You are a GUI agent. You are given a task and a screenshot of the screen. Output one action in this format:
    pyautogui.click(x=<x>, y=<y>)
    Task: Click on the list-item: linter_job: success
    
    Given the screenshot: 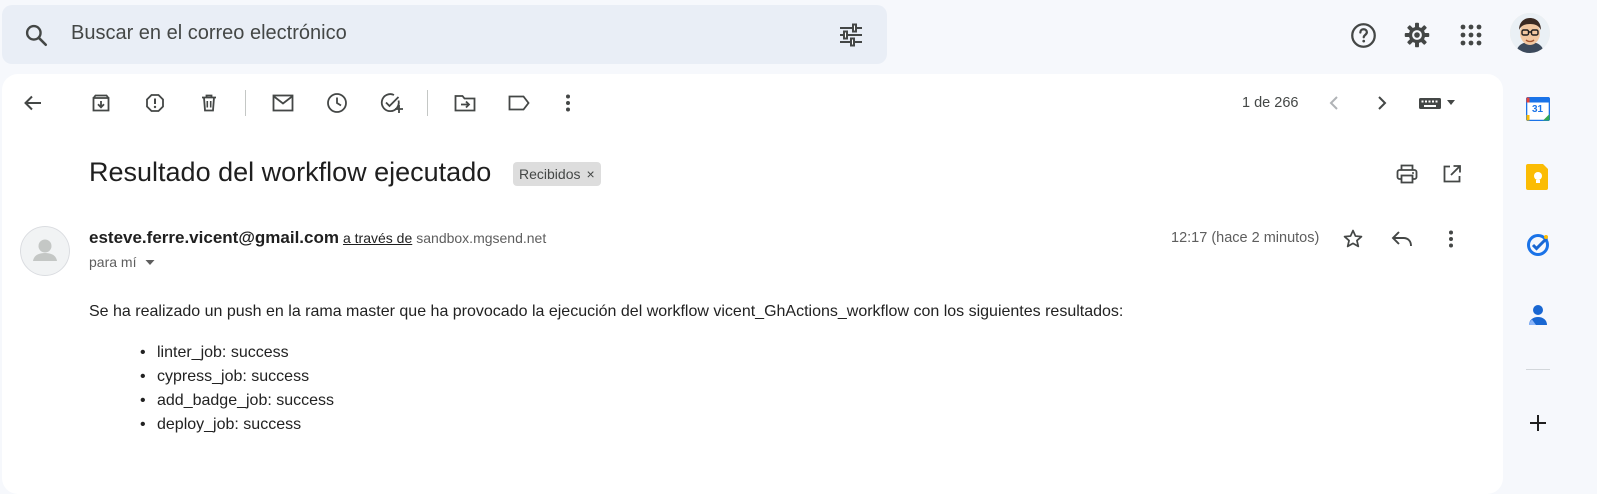 What is the action you would take?
    pyautogui.click(x=237, y=355)
    